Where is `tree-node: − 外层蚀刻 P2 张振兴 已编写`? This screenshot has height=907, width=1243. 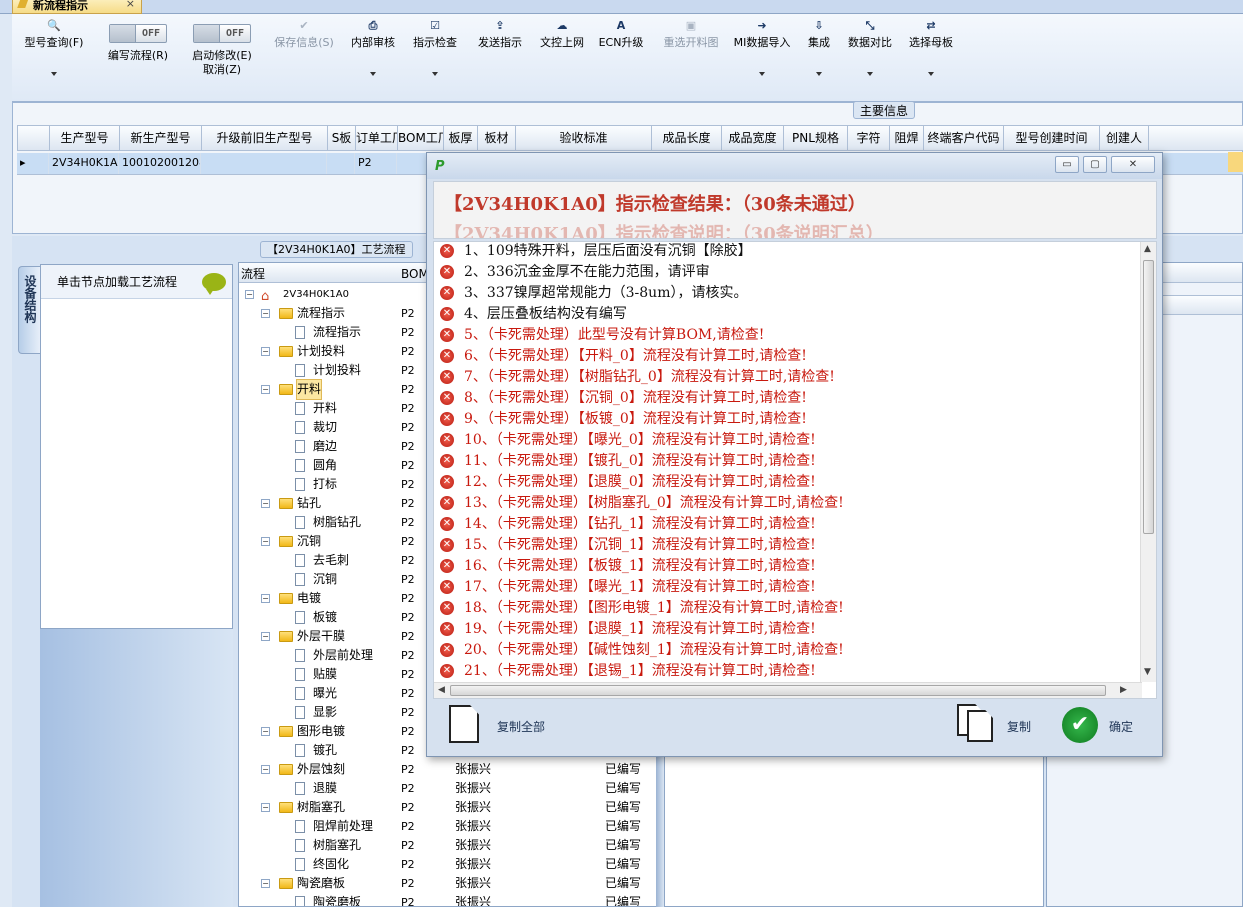 tree-node: − 外层蚀刻 P2 张振兴 已编写 is located at coordinates (448, 769).